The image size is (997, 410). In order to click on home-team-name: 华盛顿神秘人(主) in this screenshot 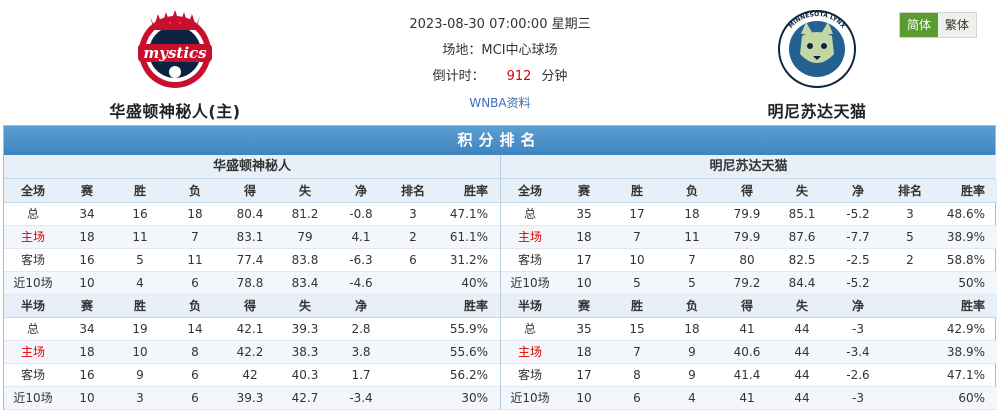, I will do `click(175, 110)`.